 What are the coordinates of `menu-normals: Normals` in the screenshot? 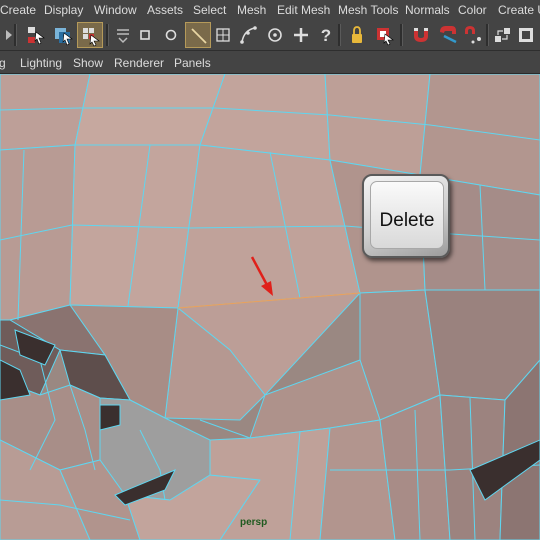 It's located at (427, 10).